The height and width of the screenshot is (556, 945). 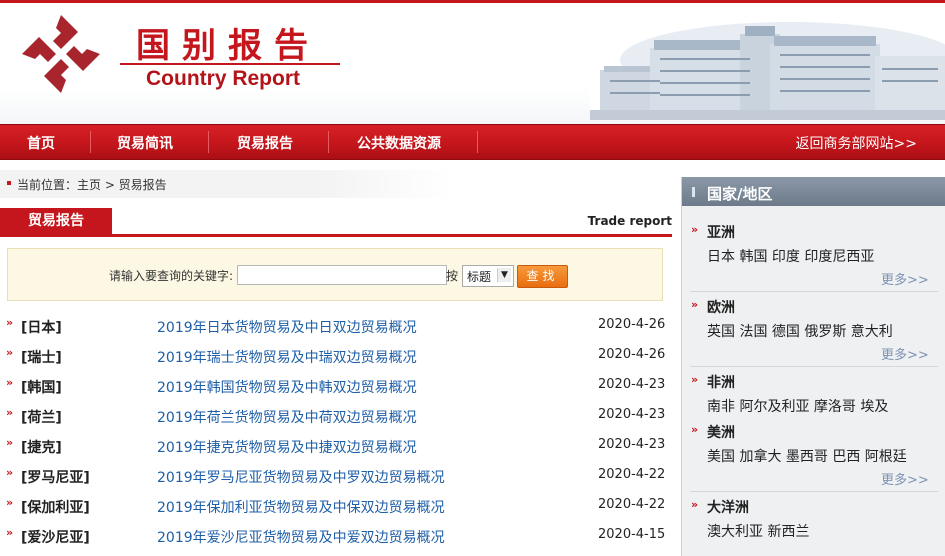 What do you see at coordinates (721, 432) in the screenshot?
I see `region-name: 美洲` at bounding box center [721, 432].